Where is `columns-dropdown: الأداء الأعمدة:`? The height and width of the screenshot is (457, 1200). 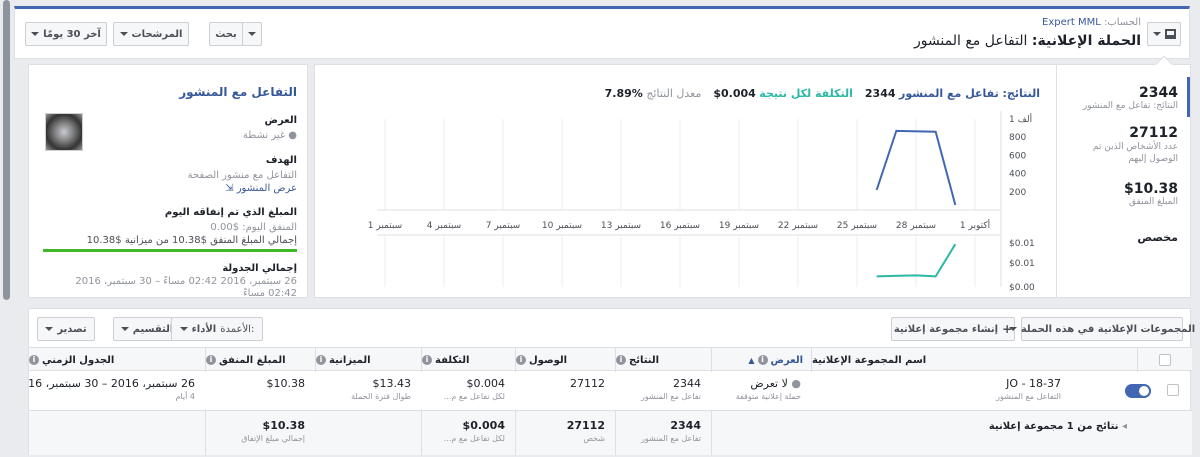
columns-dropdown: الأداء الأعمدة: is located at coordinates (217, 329).